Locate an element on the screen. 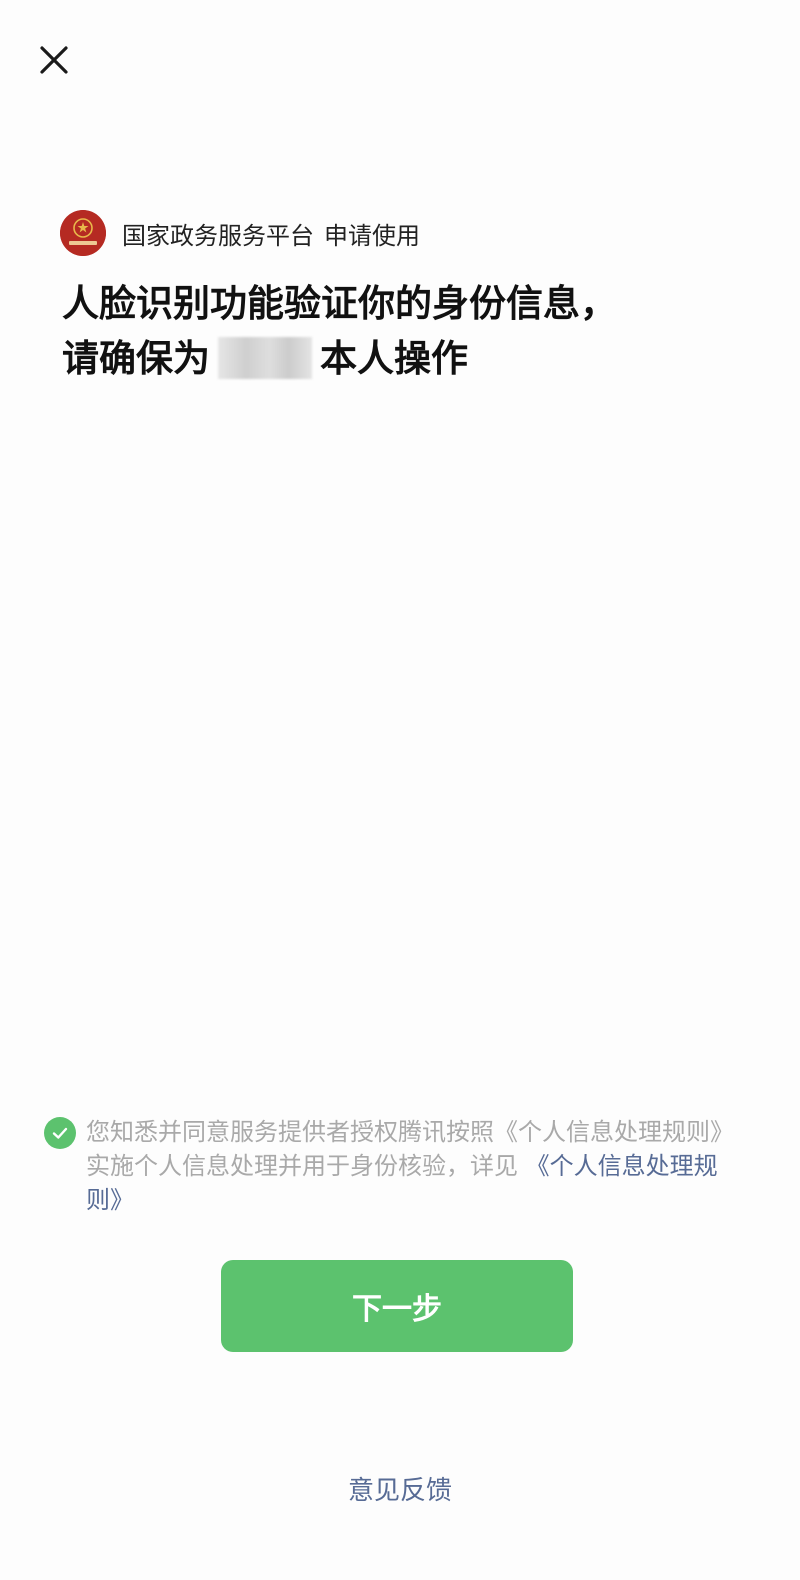 This screenshot has width=800, height=1580. consent-checkbox is located at coordinates (60, 1133).